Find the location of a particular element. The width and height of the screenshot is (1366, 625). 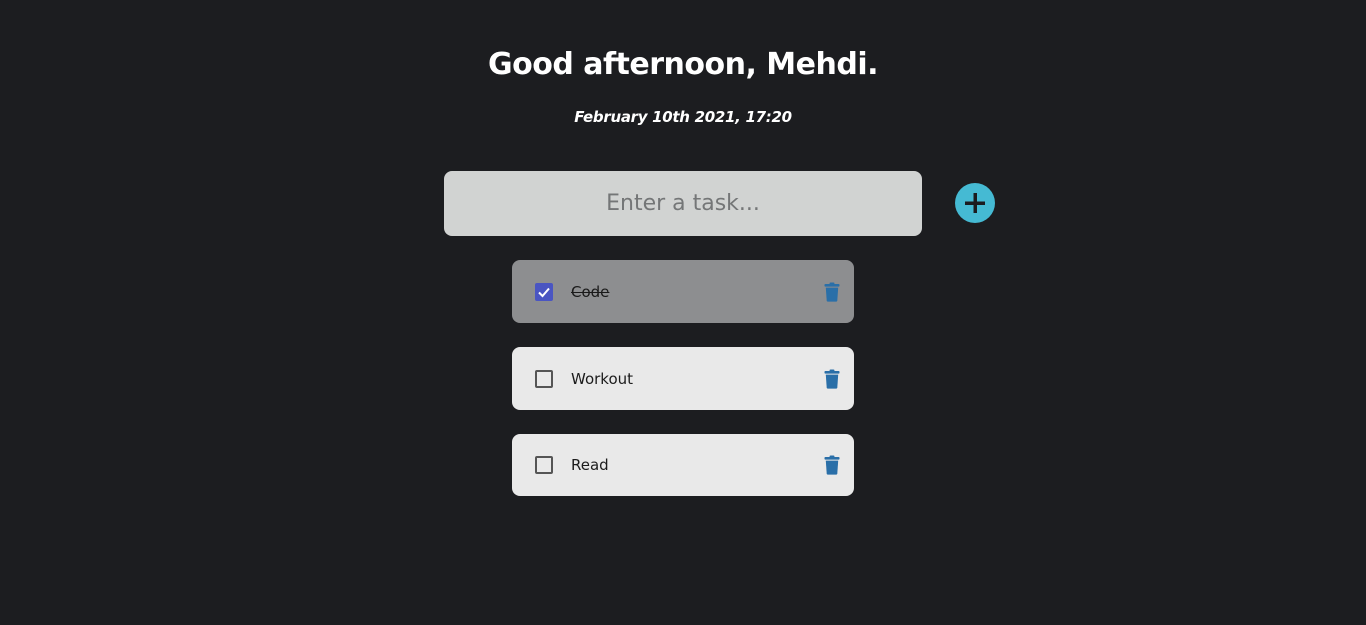

task-list: Code Workout Read is located at coordinates (683, 390).